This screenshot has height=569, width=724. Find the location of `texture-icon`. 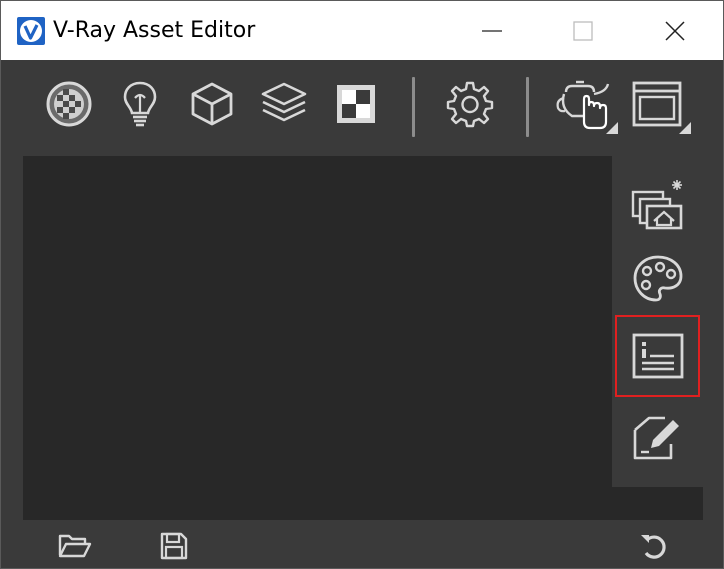

texture-icon is located at coordinates (356, 104).